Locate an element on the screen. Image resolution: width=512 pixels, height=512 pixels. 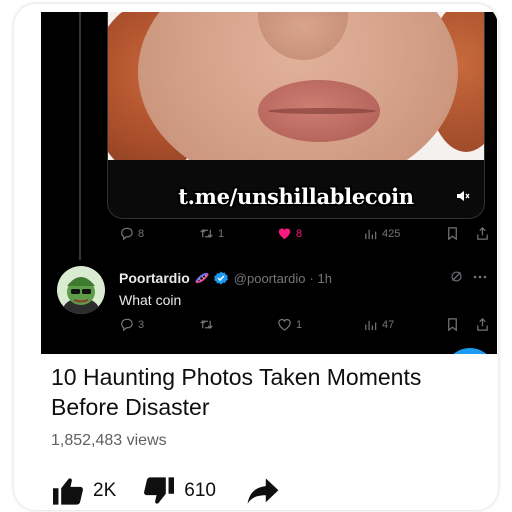
avatar is located at coordinates (81, 290).